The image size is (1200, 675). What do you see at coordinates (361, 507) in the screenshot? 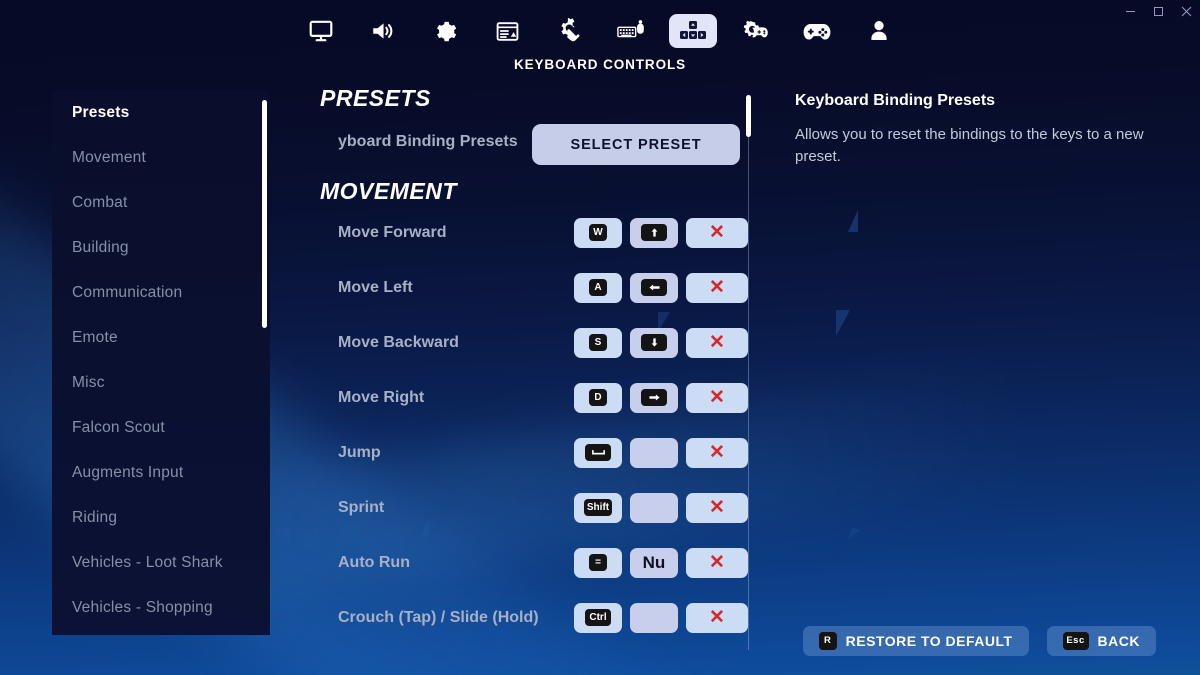
I see `binding-action-label: Sprint` at bounding box center [361, 507].